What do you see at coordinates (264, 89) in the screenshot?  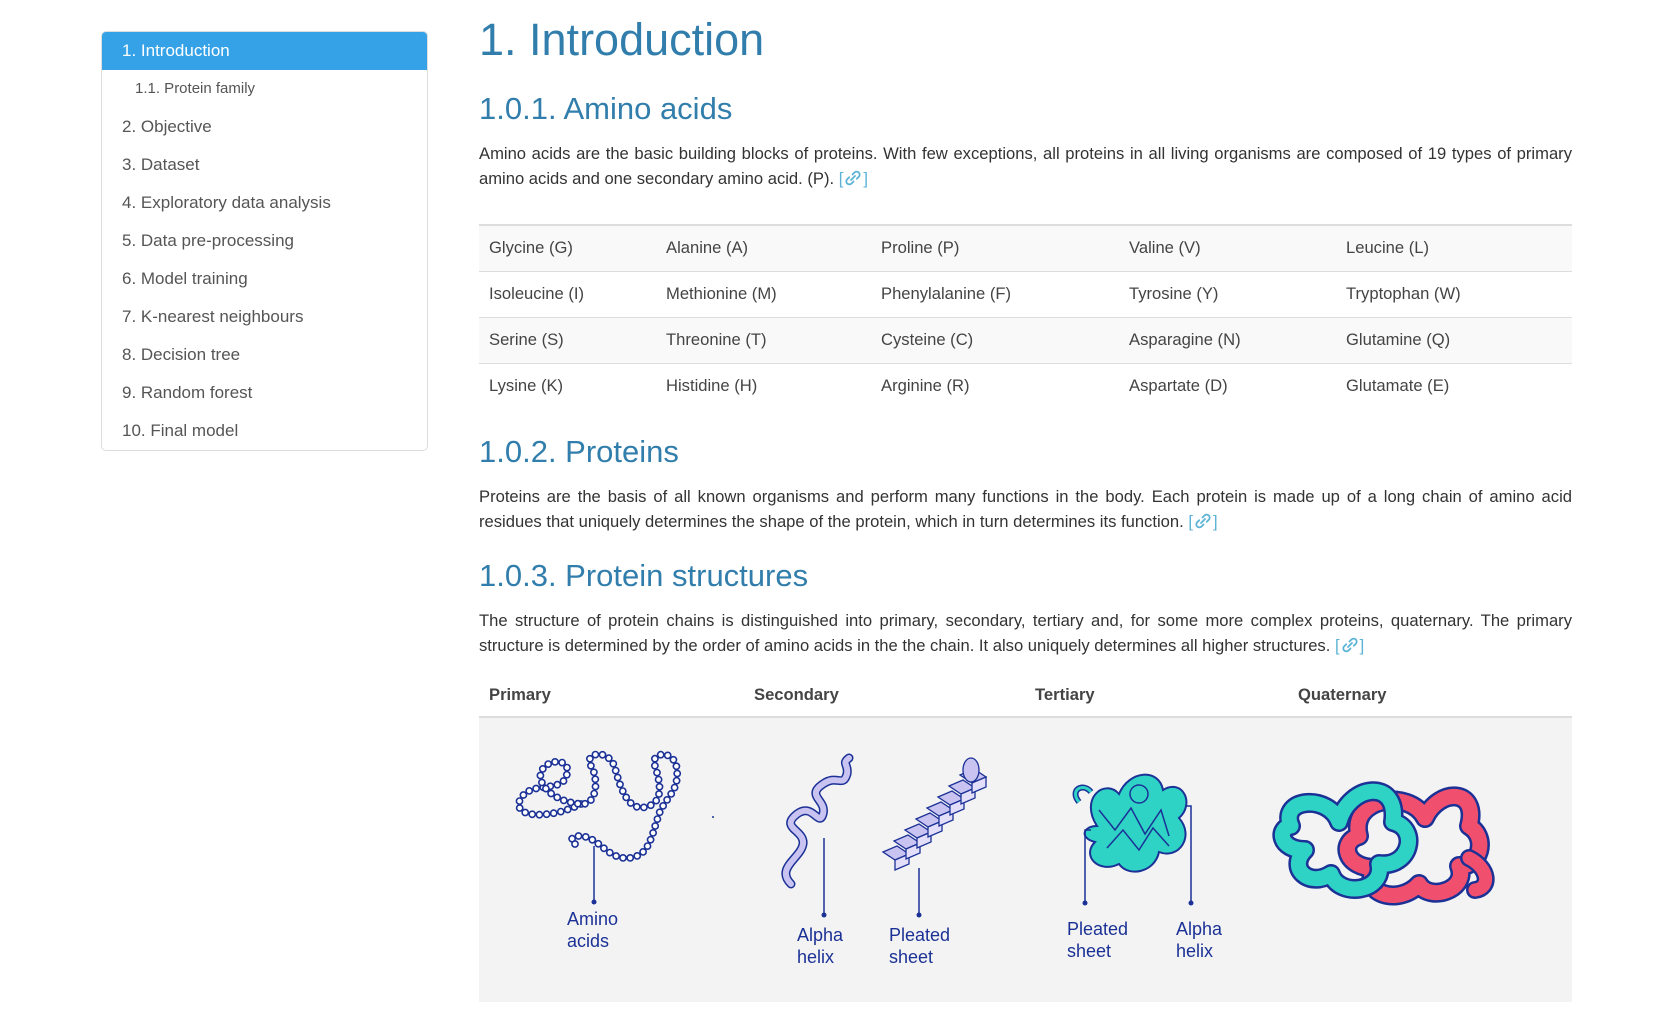 I see `toc-item-protein-family: 1.1. Protein family` at bounding box center [264, 89].